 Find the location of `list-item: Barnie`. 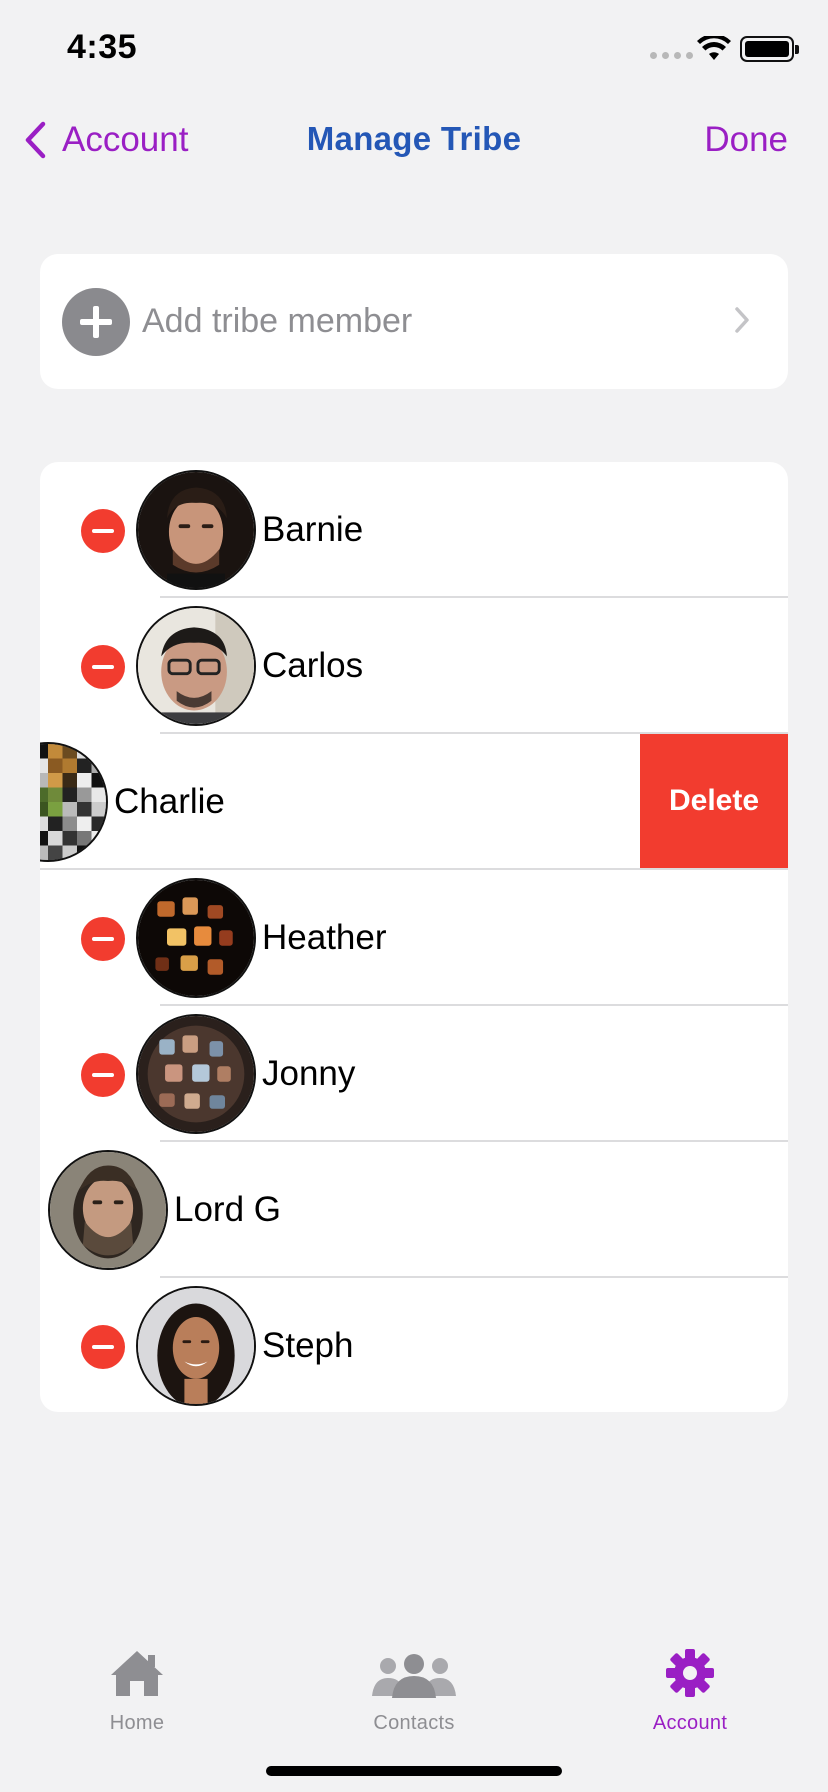

list-item: Barnie is located at coordinates (414, 530).